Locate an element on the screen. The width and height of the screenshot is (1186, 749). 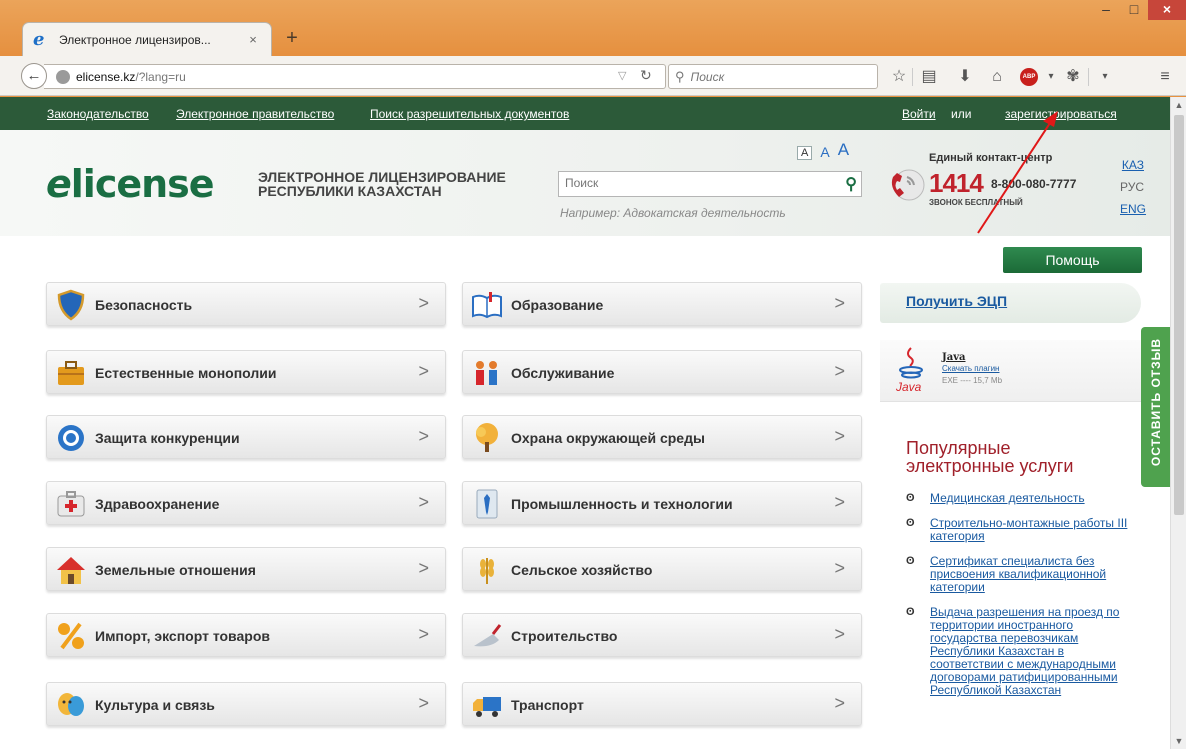
page-scrollbar: ▲ ▼ is located at coordinates (1178, 423).